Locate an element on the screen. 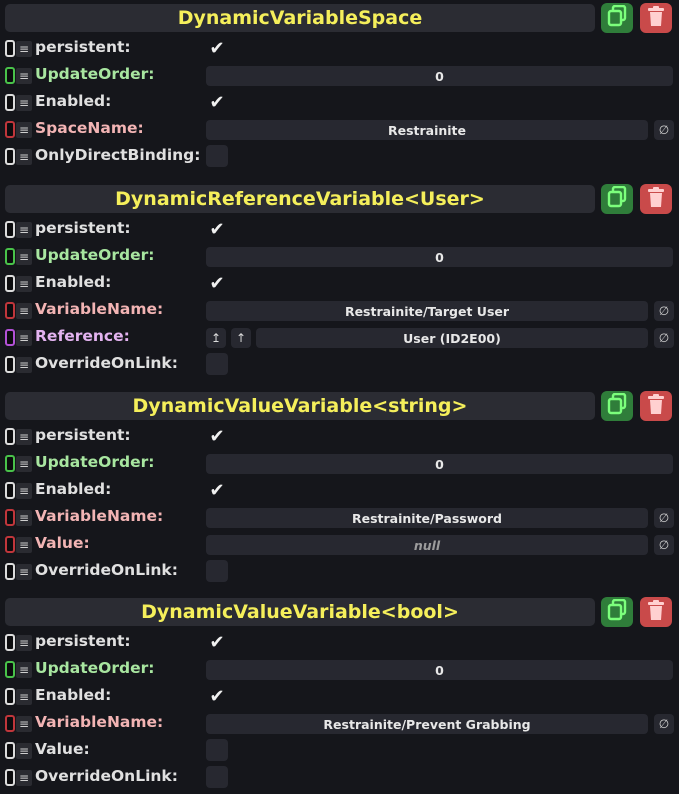  component-title: DynamicReferenceVariable<User> is located at coordinates (300, 199).